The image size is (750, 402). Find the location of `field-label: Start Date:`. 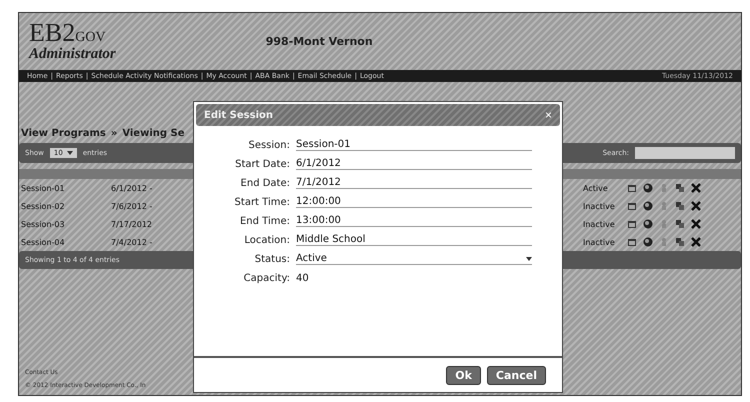

field-label: Start Date: is located at coordinates (262, 164).